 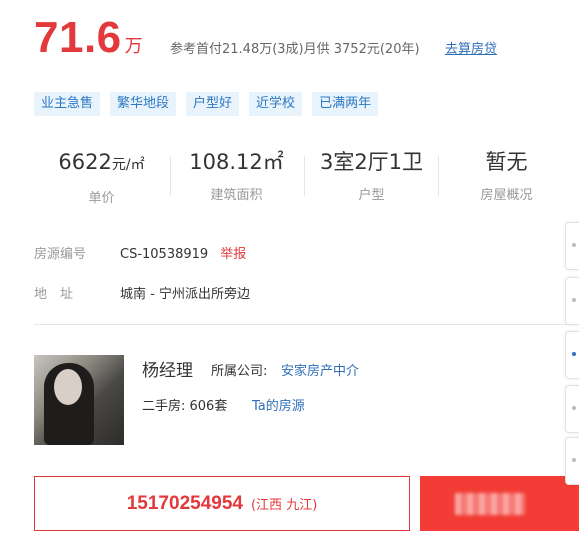 I want to click on feature-tags: 业主急售 繁华地段 户型好 近学校 已满两年, so click(x=211, y=104).